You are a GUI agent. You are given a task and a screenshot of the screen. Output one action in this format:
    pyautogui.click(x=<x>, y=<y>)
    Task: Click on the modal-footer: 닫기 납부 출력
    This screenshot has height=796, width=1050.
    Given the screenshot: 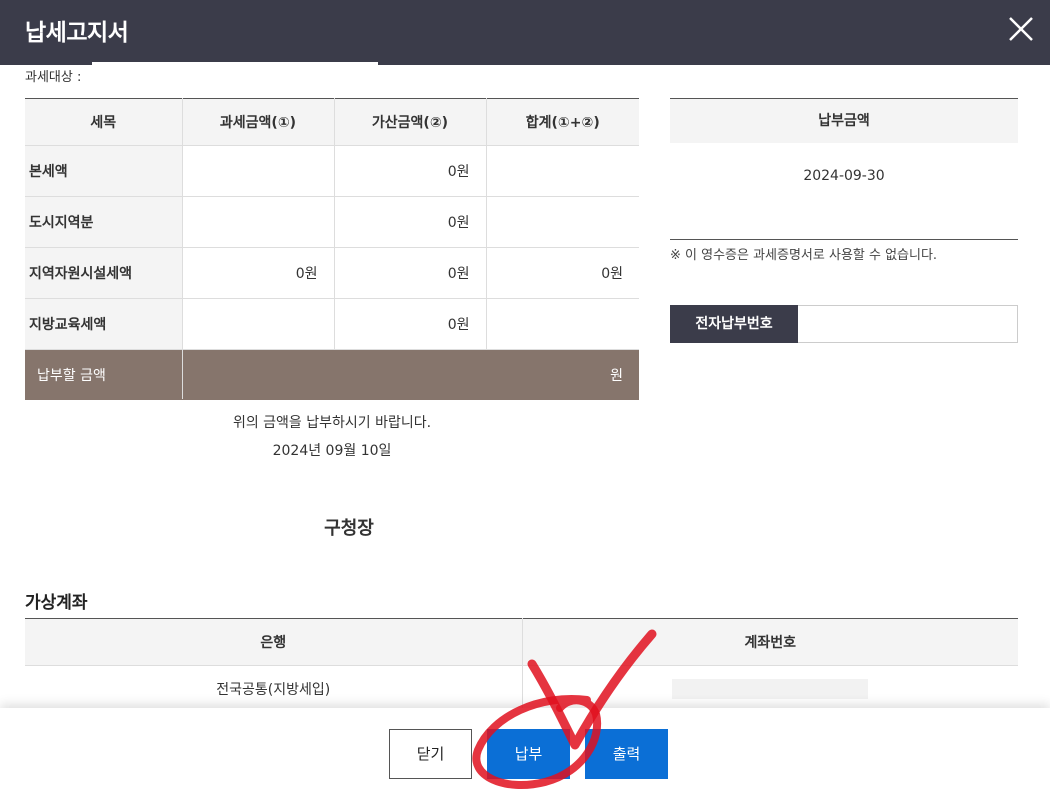 What is the action you would take?
    pyautogui.click(x=525, y=752)
    